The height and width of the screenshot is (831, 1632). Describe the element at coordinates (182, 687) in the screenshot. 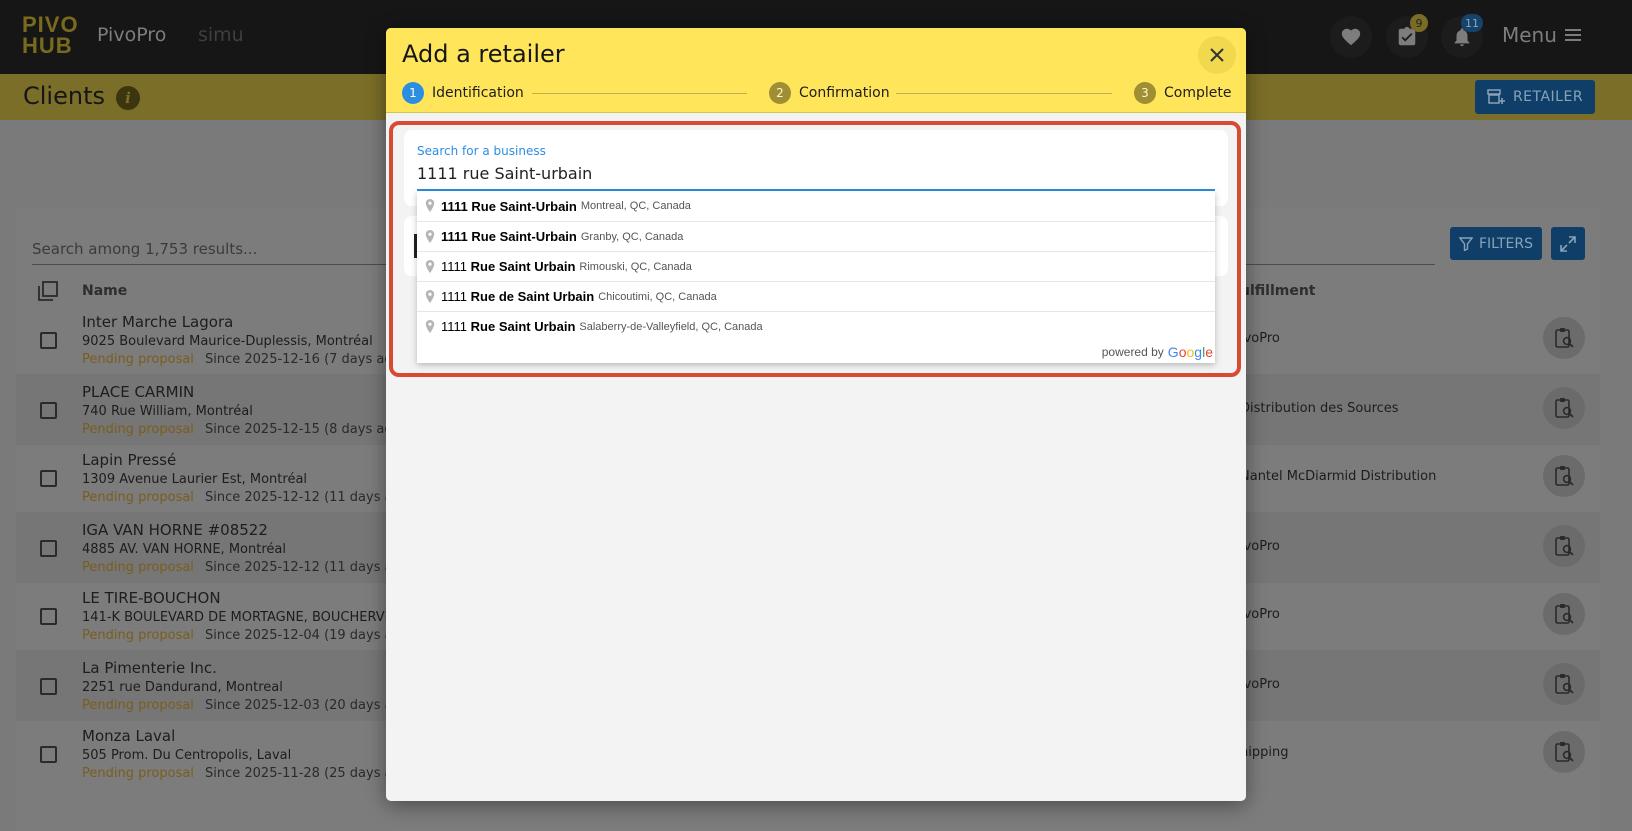

I see `client-address: 2251 rue Dandurand, Montreal` at that location.